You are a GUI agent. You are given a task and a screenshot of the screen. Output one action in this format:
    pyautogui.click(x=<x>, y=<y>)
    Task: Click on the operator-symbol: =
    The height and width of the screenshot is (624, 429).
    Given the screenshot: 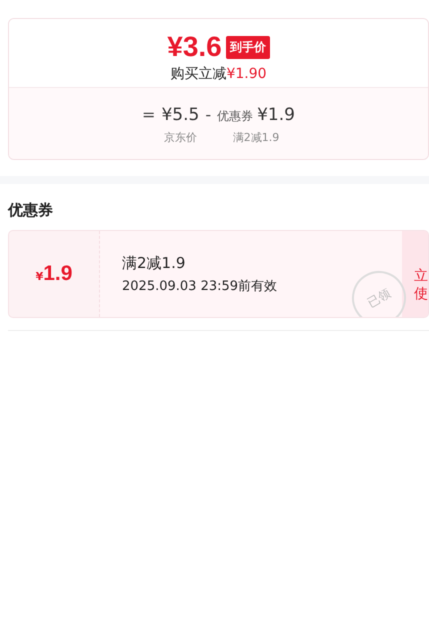 What is the action you would take?
    pyautogui.click(x=149, y=115)
    